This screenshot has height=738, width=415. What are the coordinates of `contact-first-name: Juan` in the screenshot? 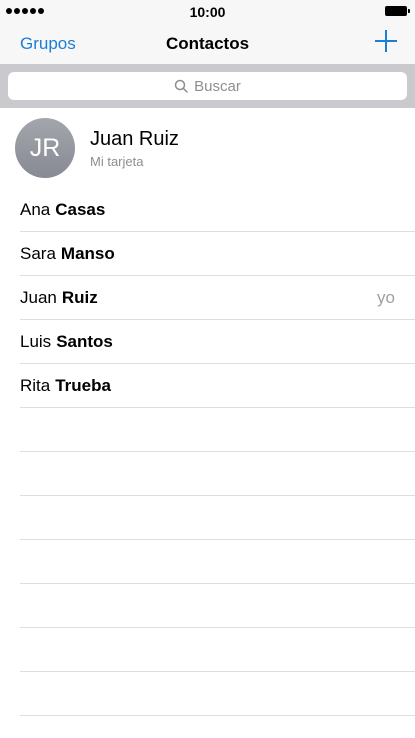 It's located at (38, 297).